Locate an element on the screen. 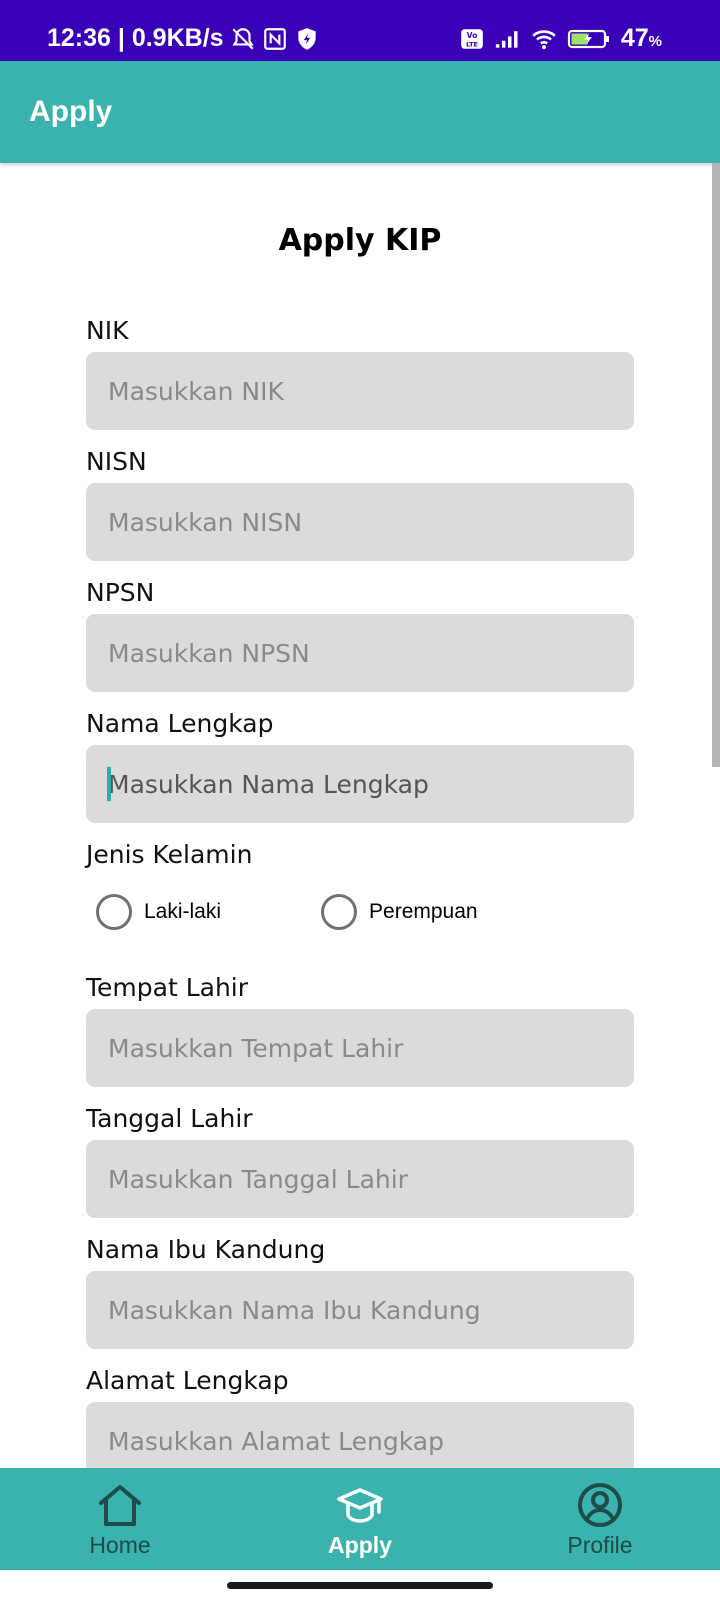  nisn-input is located at coordinates (360, 522).